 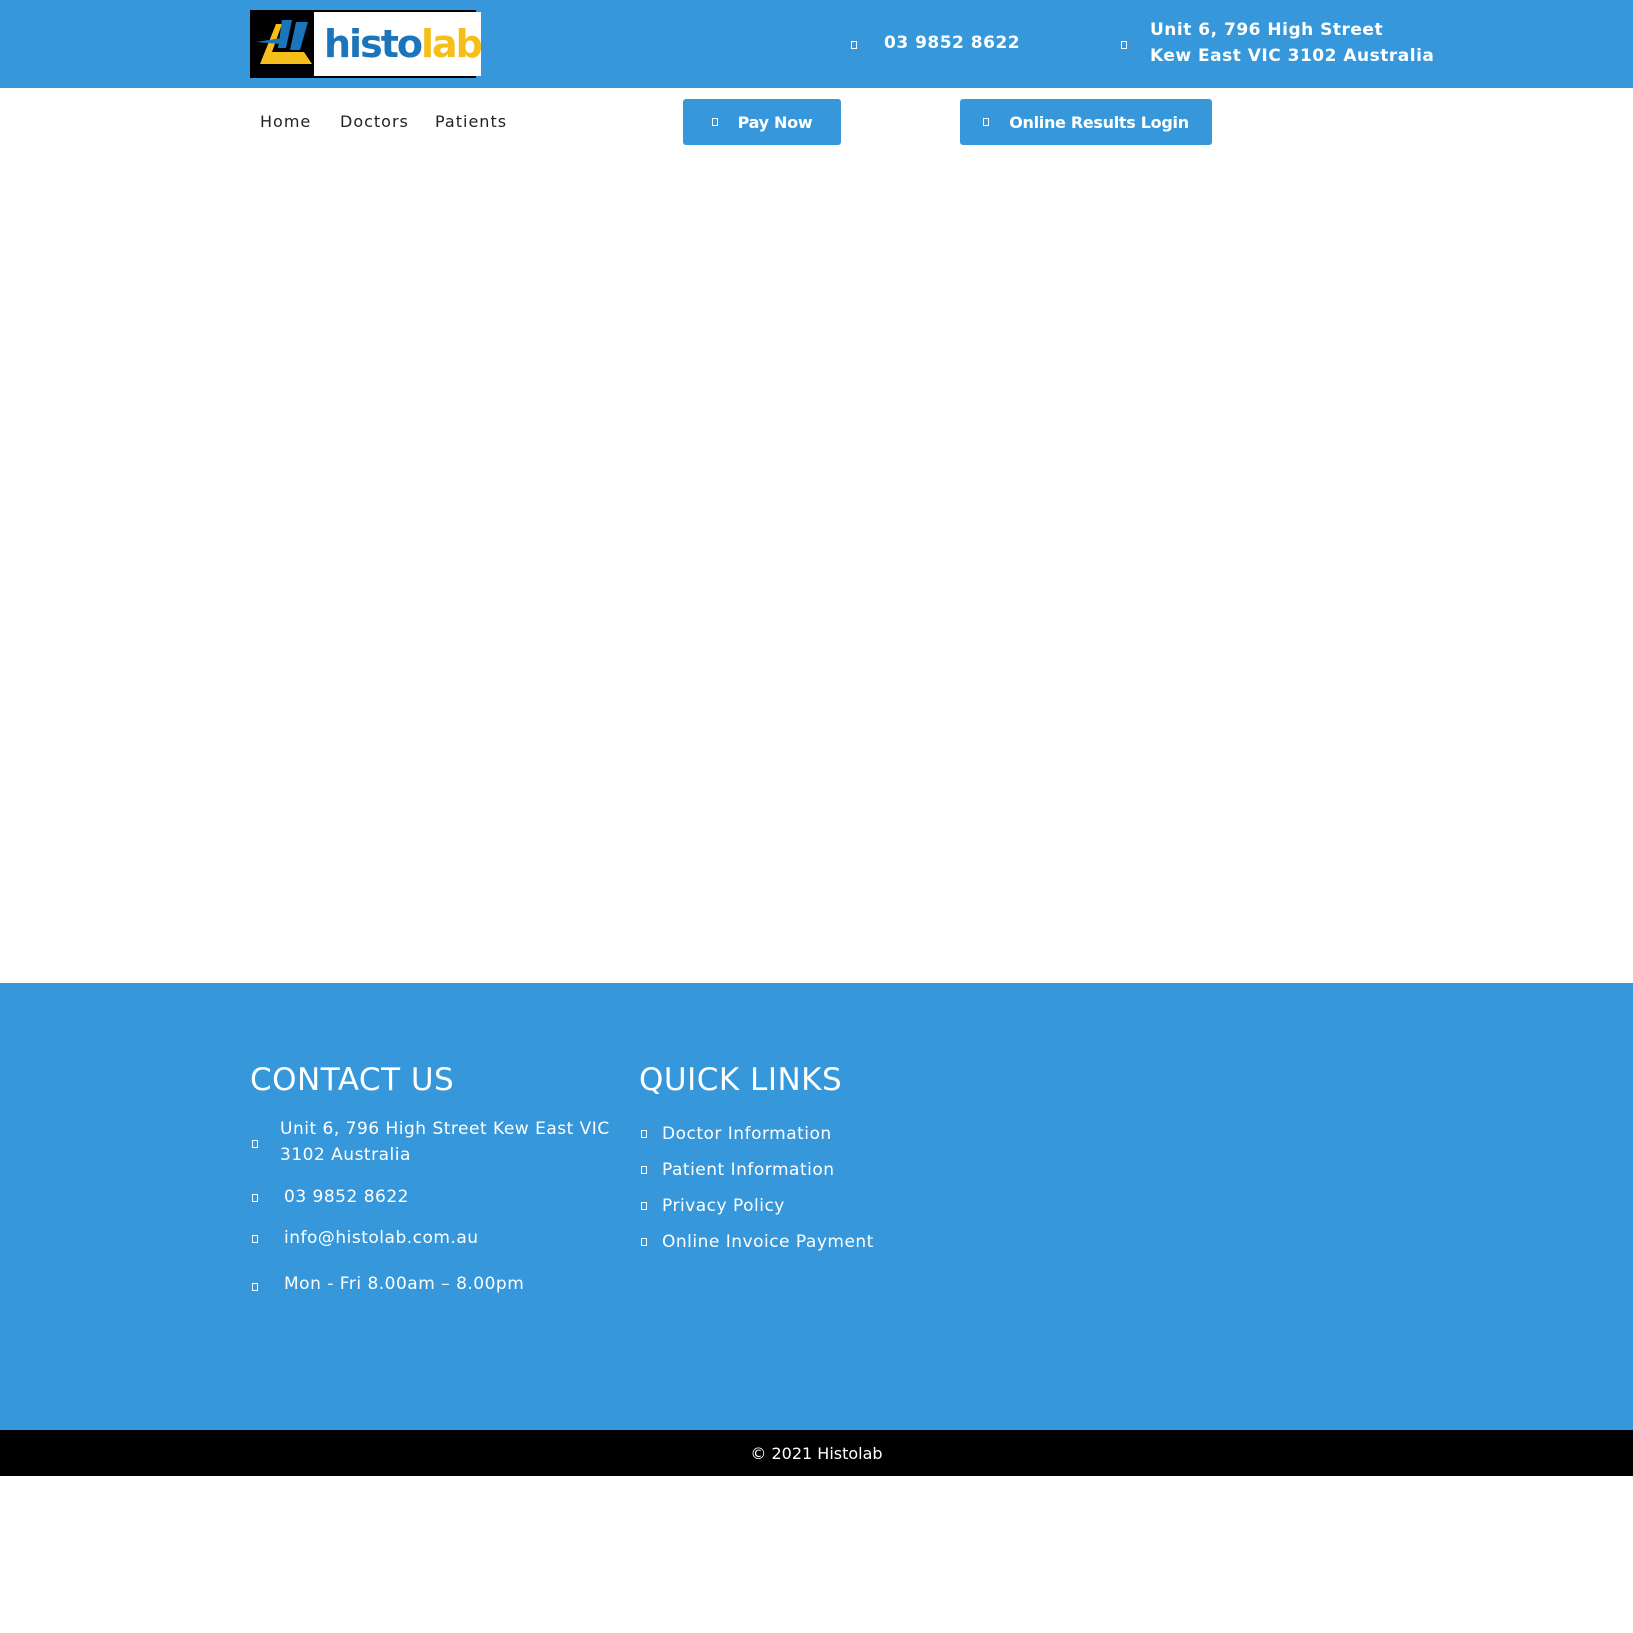 I want to click on histolab-logo: histo lab, so click(x=366, y=44).